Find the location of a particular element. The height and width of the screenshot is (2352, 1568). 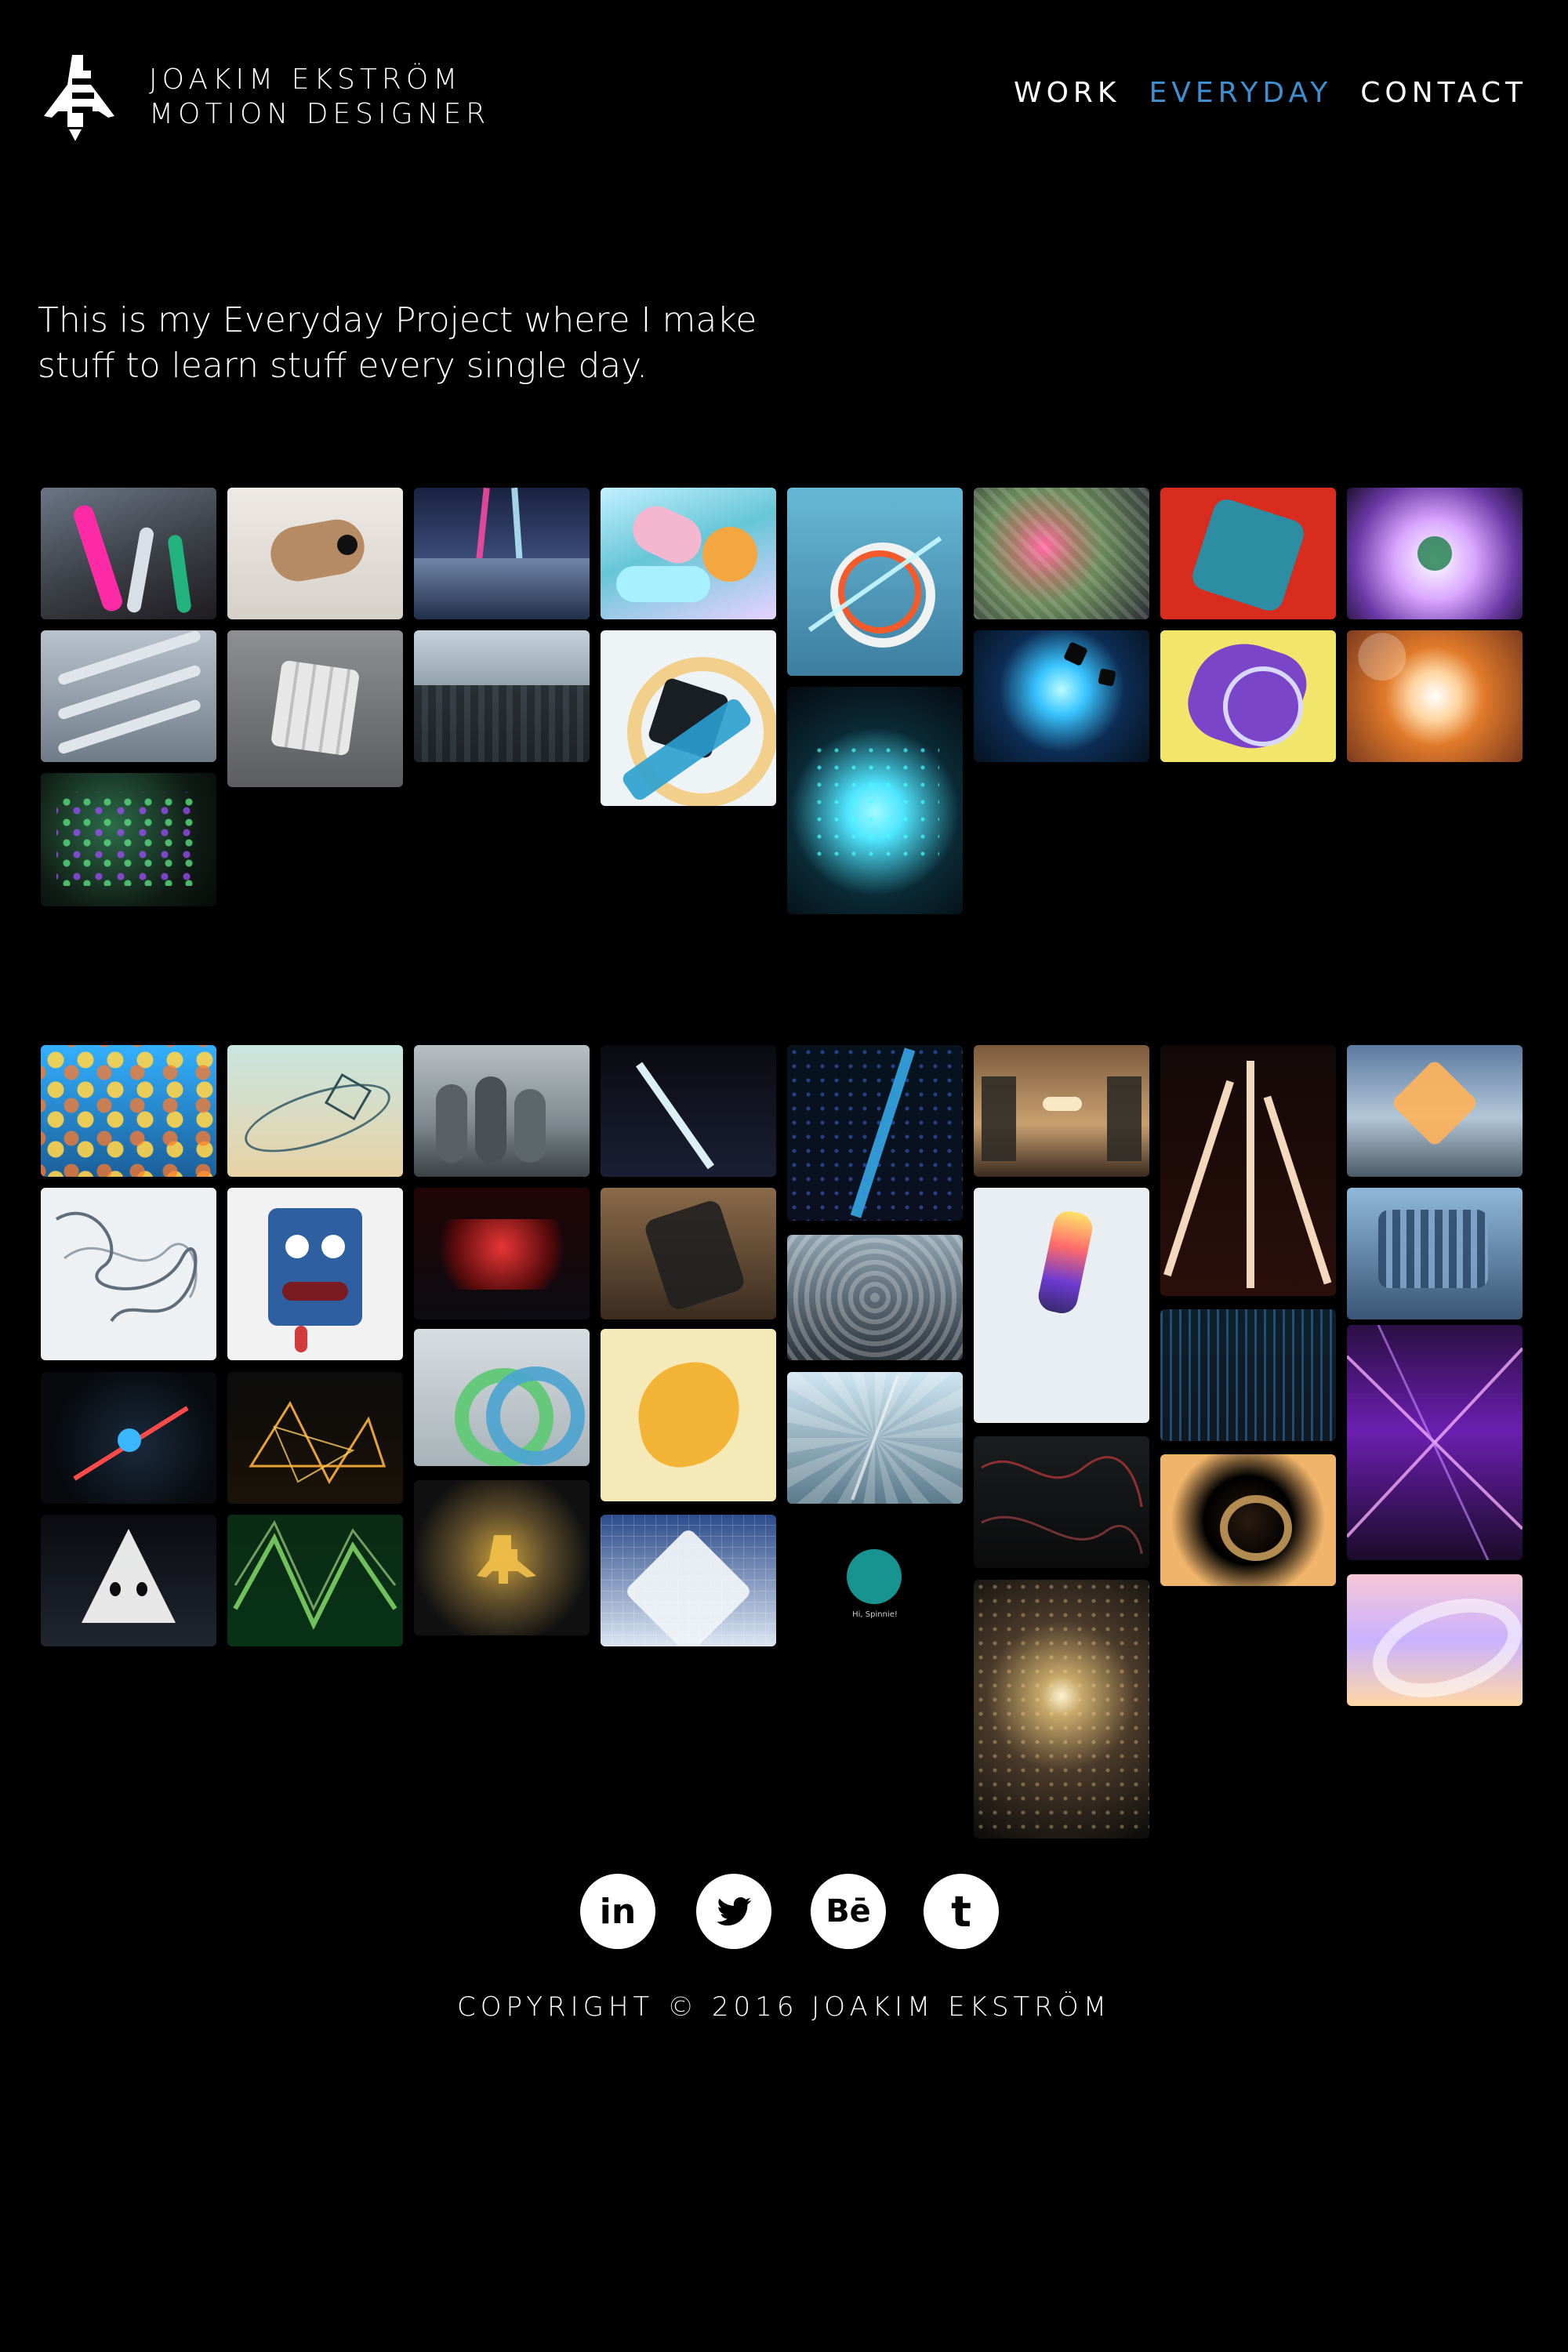

twitter-icon is located at coordinates (734, 1912).